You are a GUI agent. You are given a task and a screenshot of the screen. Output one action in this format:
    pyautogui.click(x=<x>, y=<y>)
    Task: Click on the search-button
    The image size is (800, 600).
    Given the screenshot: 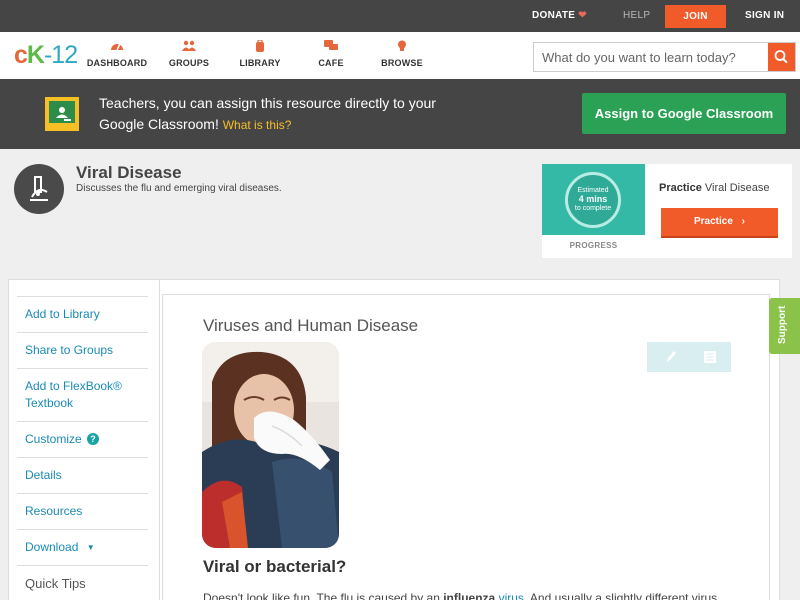 What is the action you would take?
    pyautogui.click(x=781, y=57)
    